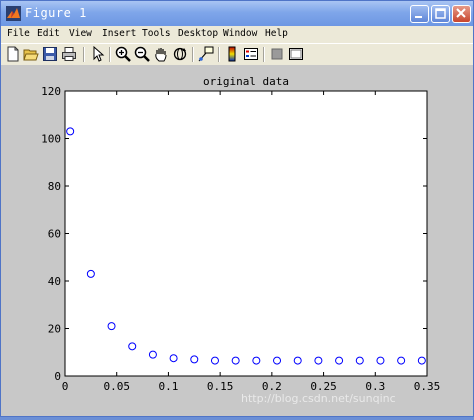  What do you see at coordinates (237, 13) in the screenshot?
I see `title-bar: Figure 1` at bounding box center [237, 13].